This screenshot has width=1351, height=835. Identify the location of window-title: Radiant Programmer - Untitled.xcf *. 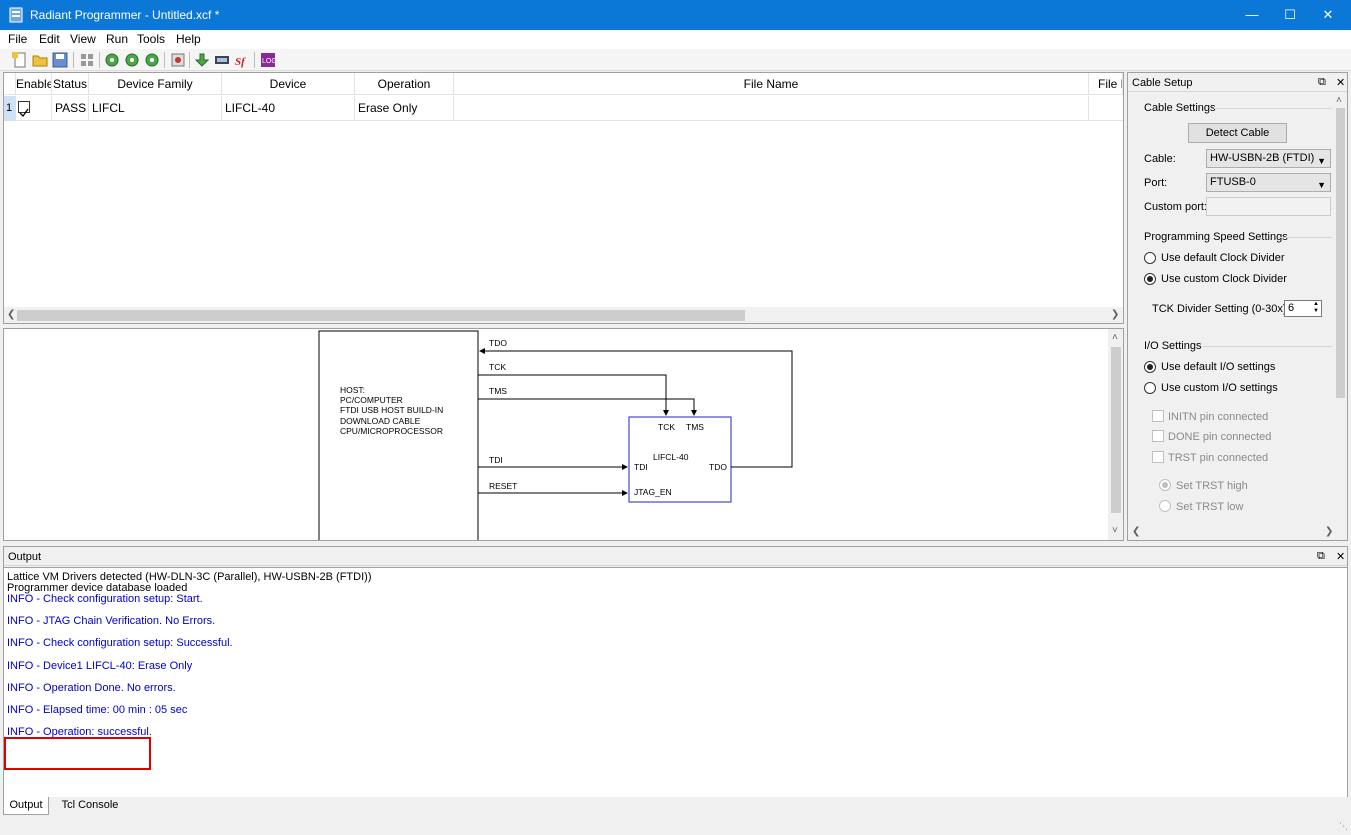
(125, 15).